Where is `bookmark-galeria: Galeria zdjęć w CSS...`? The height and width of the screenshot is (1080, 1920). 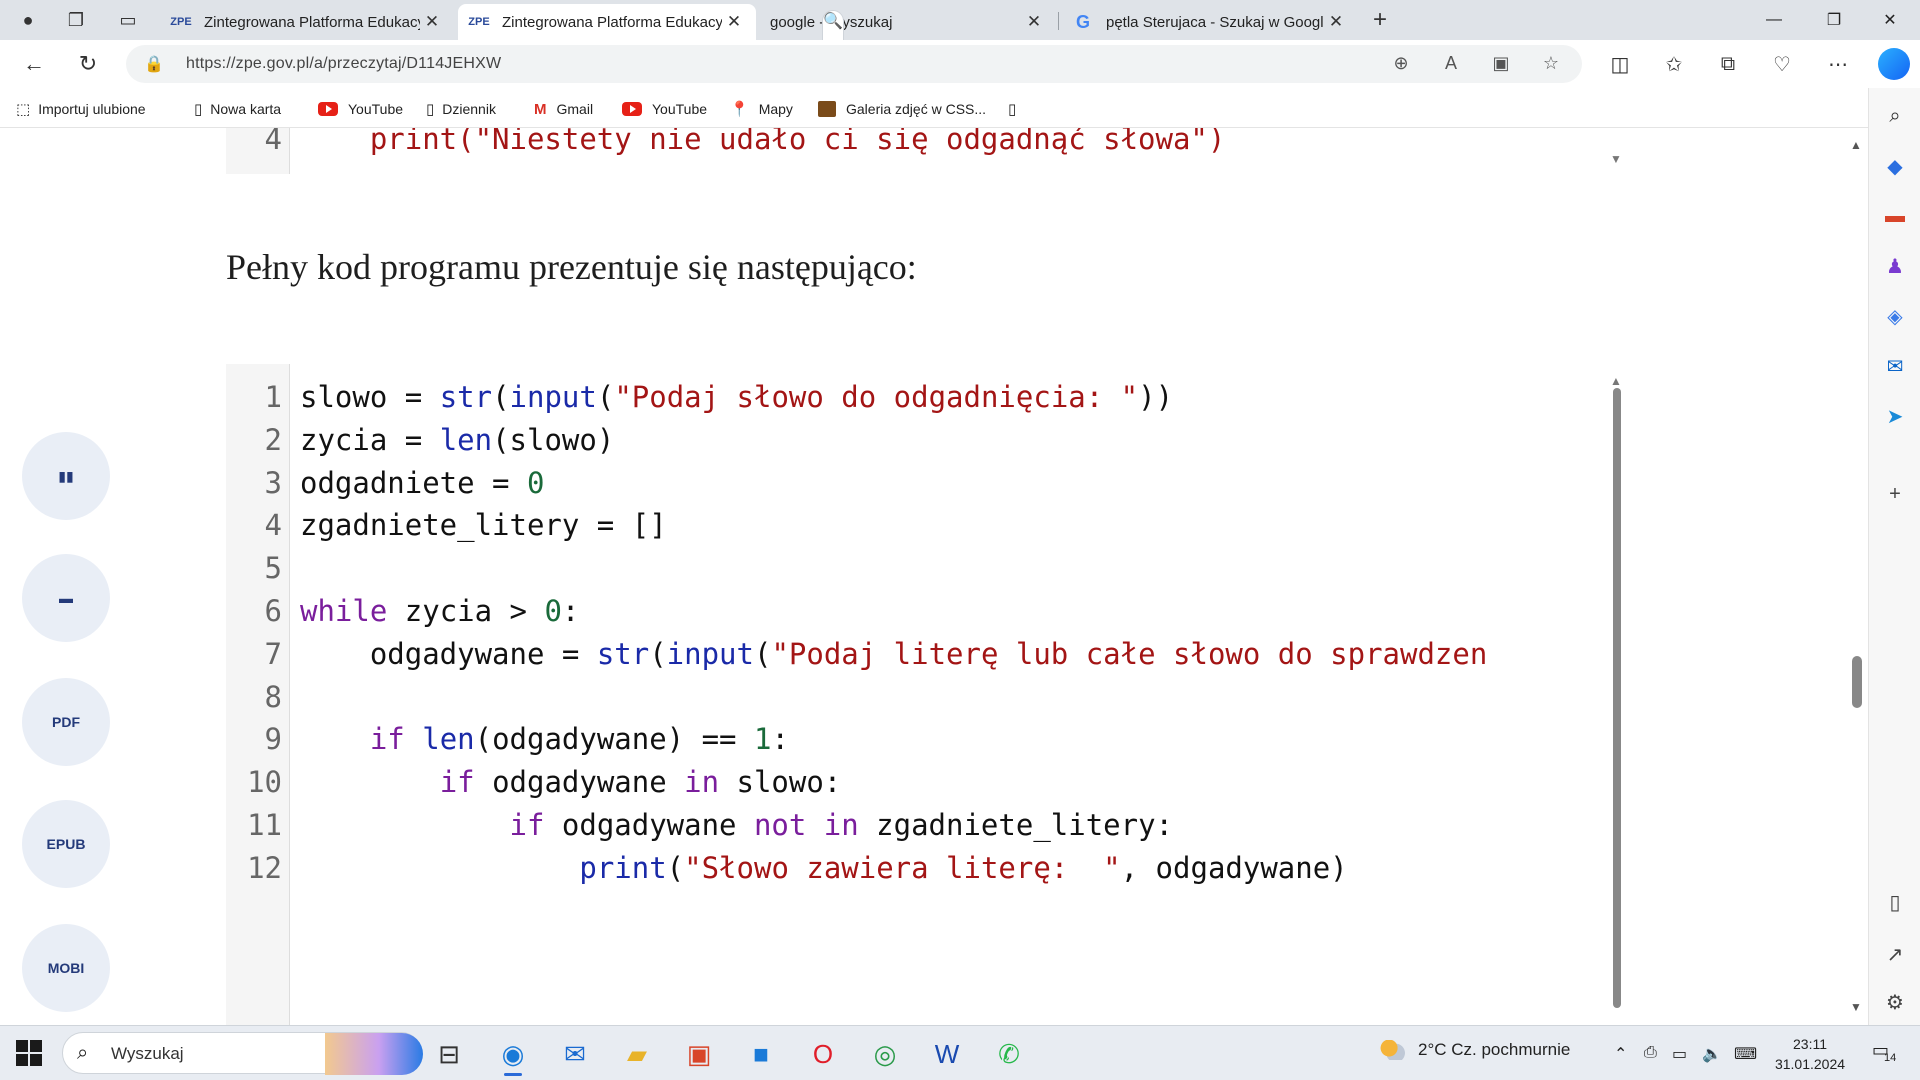
bookmark-galeria: Galeria zdjęć w CSS... is located at coordinates (902, 109).